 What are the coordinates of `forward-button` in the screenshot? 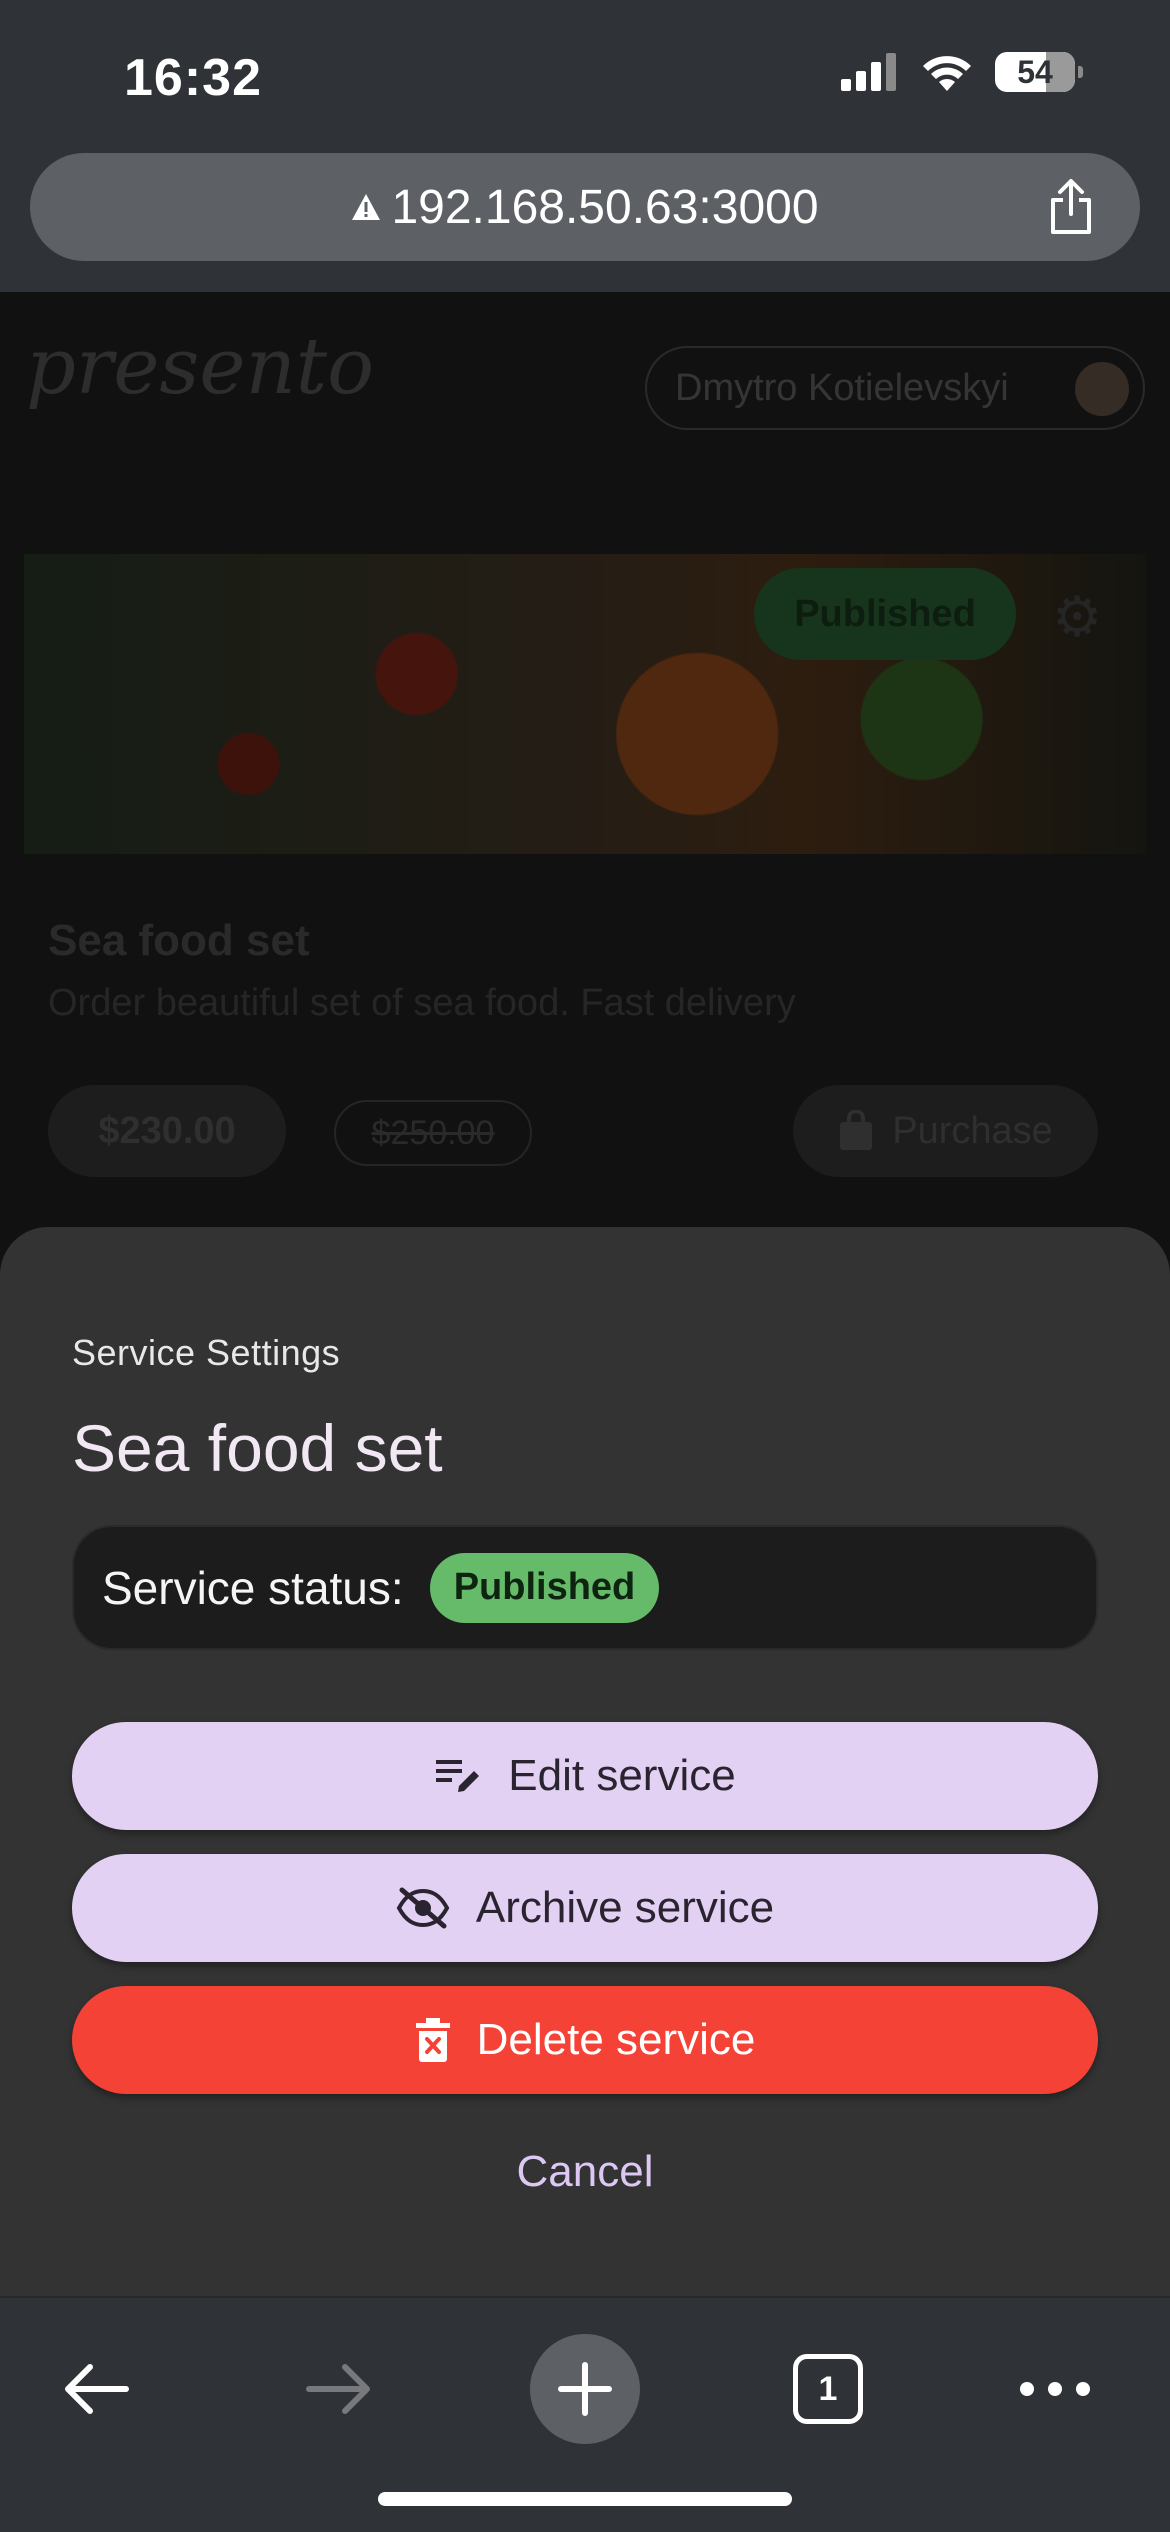 It's located at (340, 2389).